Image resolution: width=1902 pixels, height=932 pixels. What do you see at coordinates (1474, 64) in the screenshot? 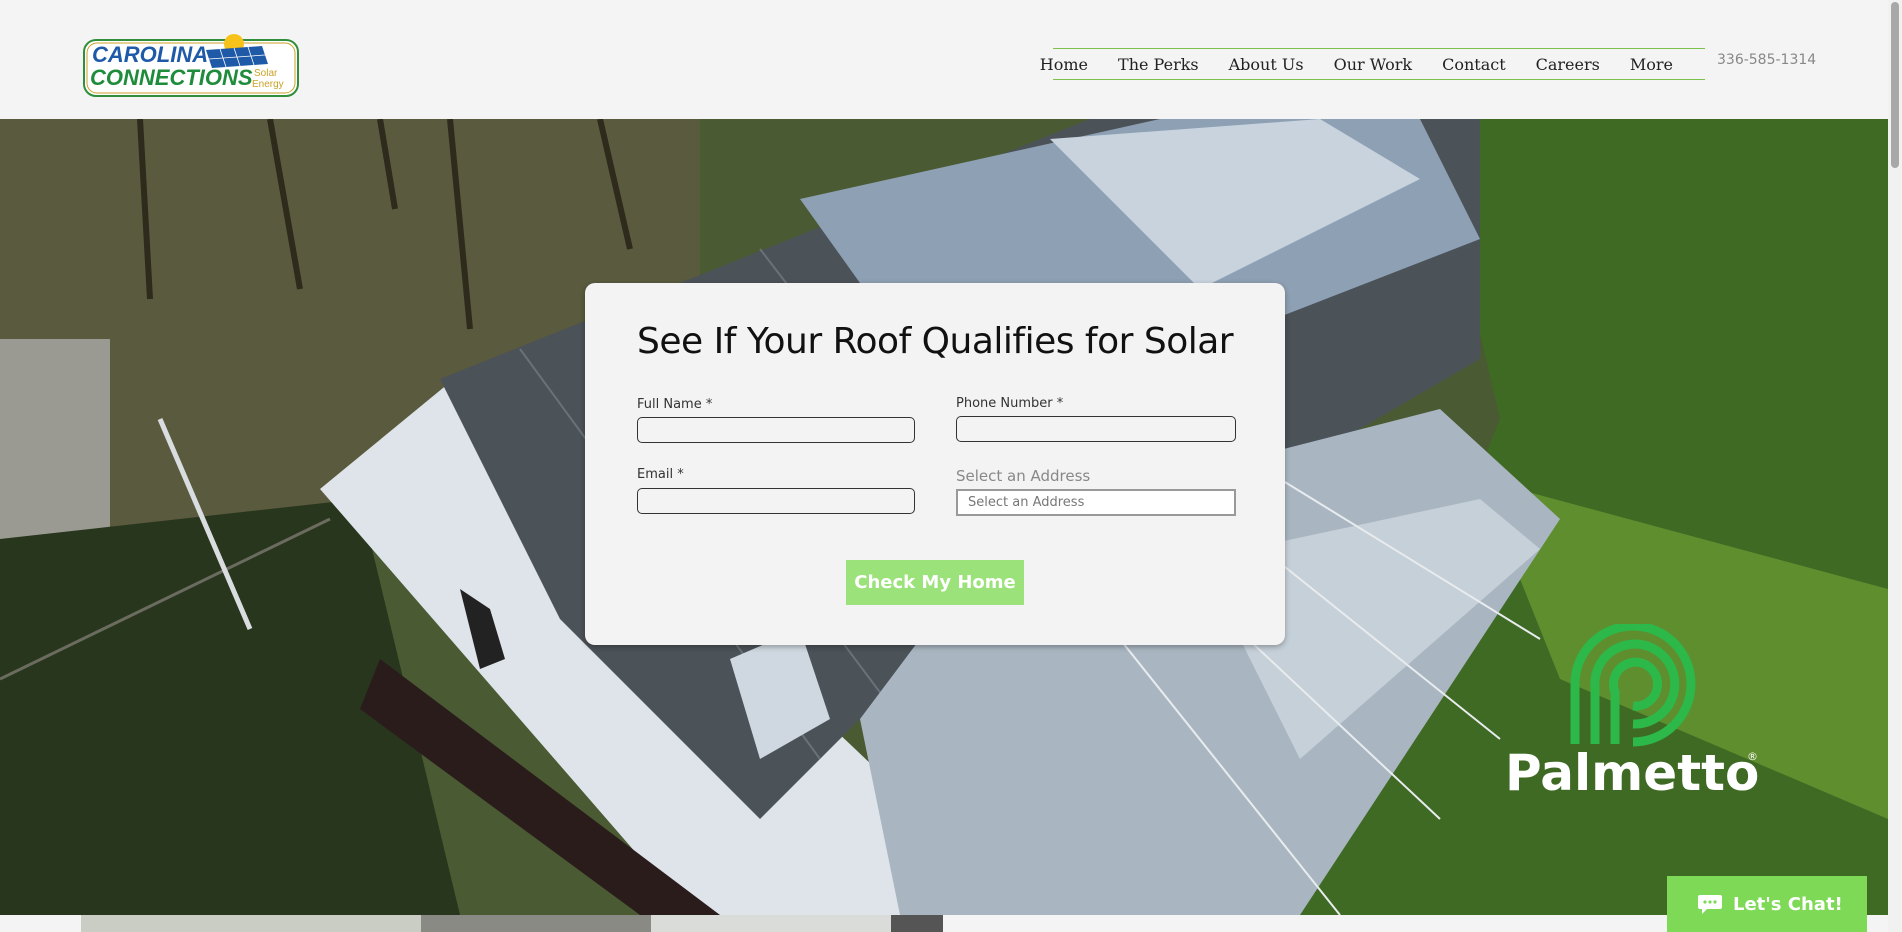
I see `nav-item-contact: Contact` at bounding box center [1474, 64].